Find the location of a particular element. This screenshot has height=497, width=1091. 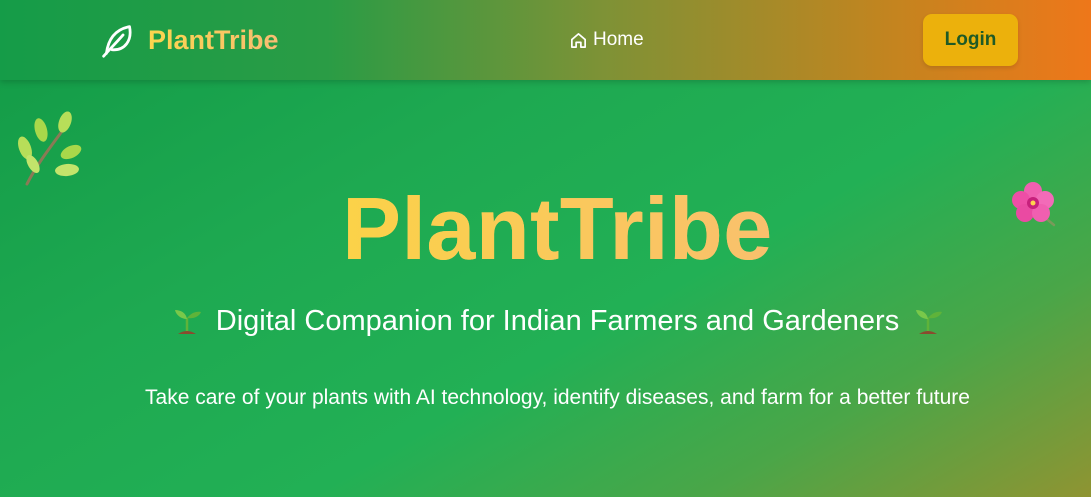

nav-home-label: Home is located at coordinates (618, 39).